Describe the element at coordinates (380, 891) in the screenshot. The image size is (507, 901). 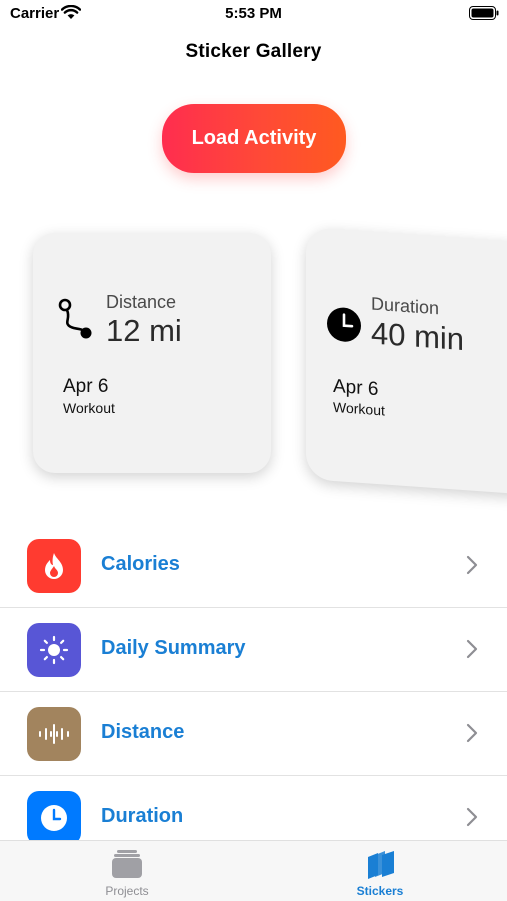
I see `tab-label: Stickers` at that location.